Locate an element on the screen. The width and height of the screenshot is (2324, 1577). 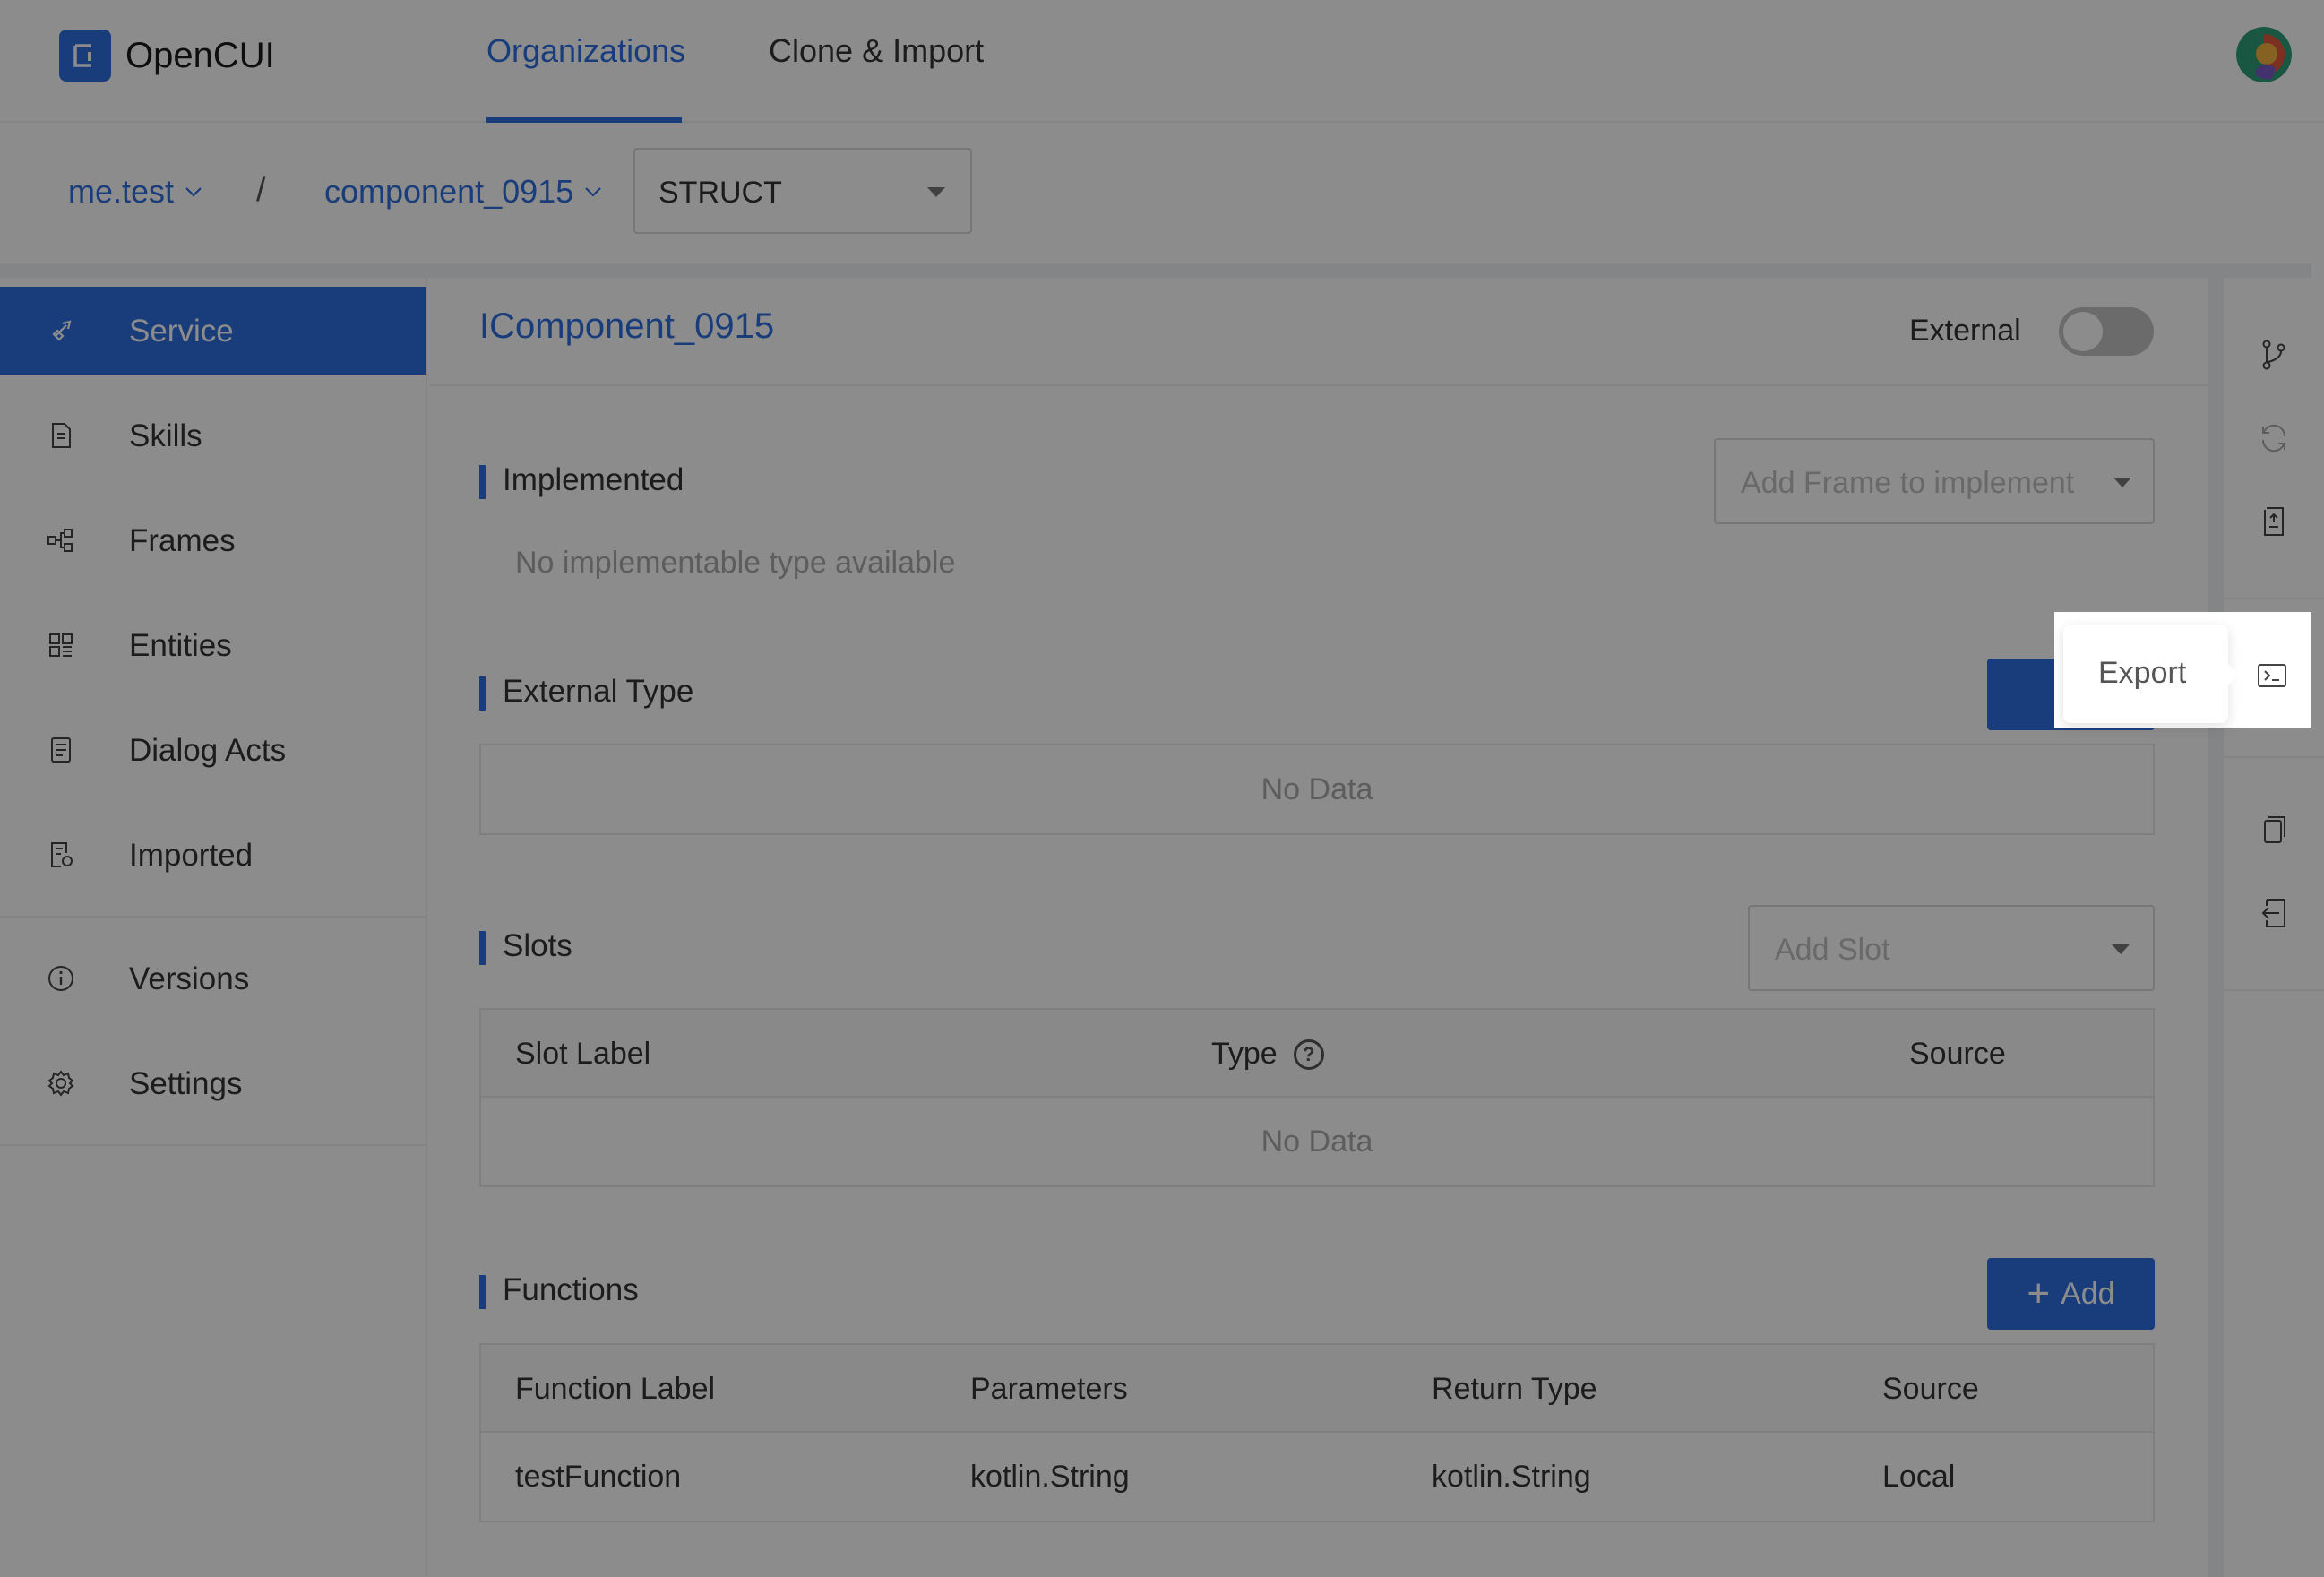
export-tooltip: Export is located at coordinates (2151, 674).